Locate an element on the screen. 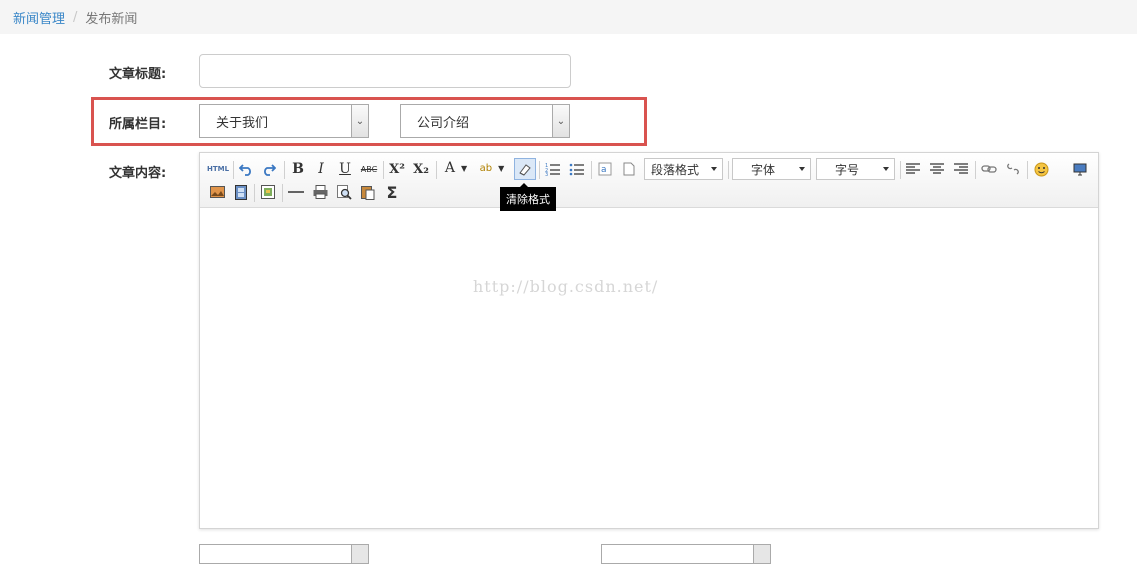  align-center-icon is located at coordinates (937, 168).